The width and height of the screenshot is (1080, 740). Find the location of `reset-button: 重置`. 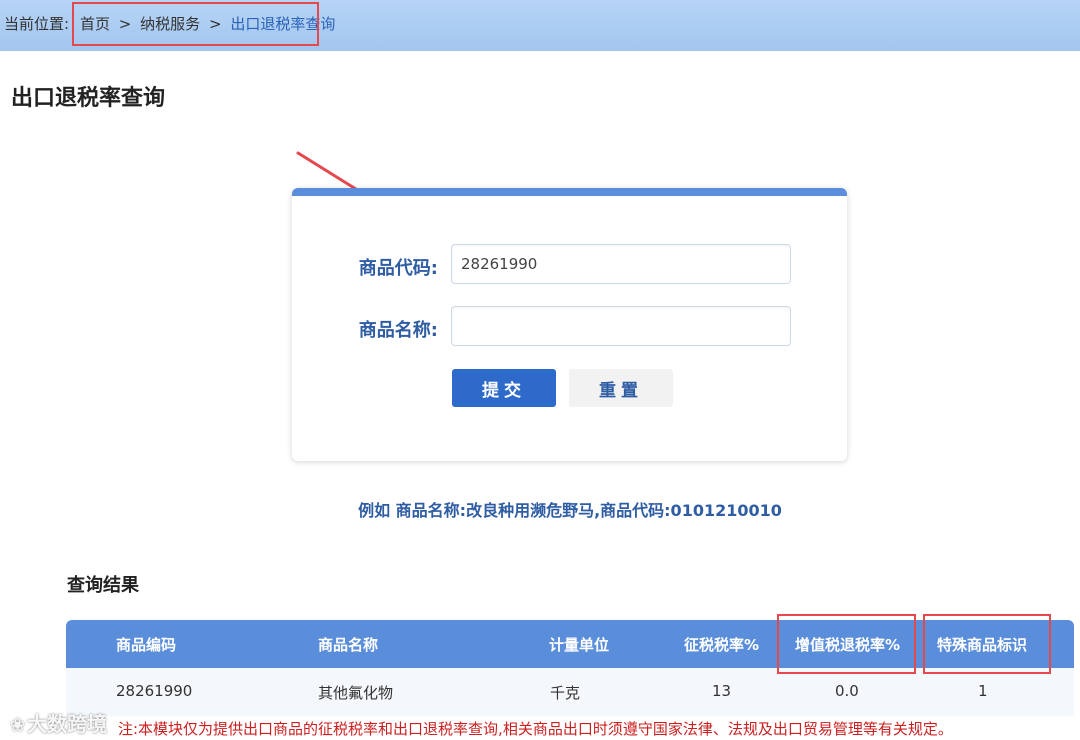

reset-button: 重置 is located at coordinates (621, 388).